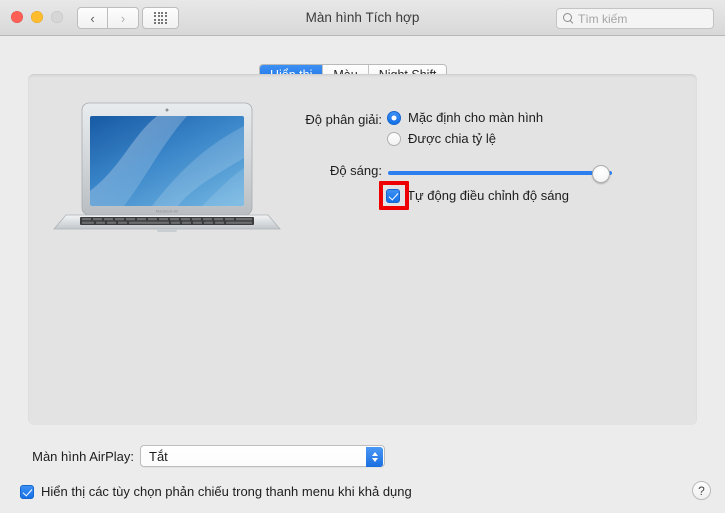 The image size is (725, 513). I want to click on auto-brightness-row: Tự động điều chỉnh độ sáng, so click(477, 195).